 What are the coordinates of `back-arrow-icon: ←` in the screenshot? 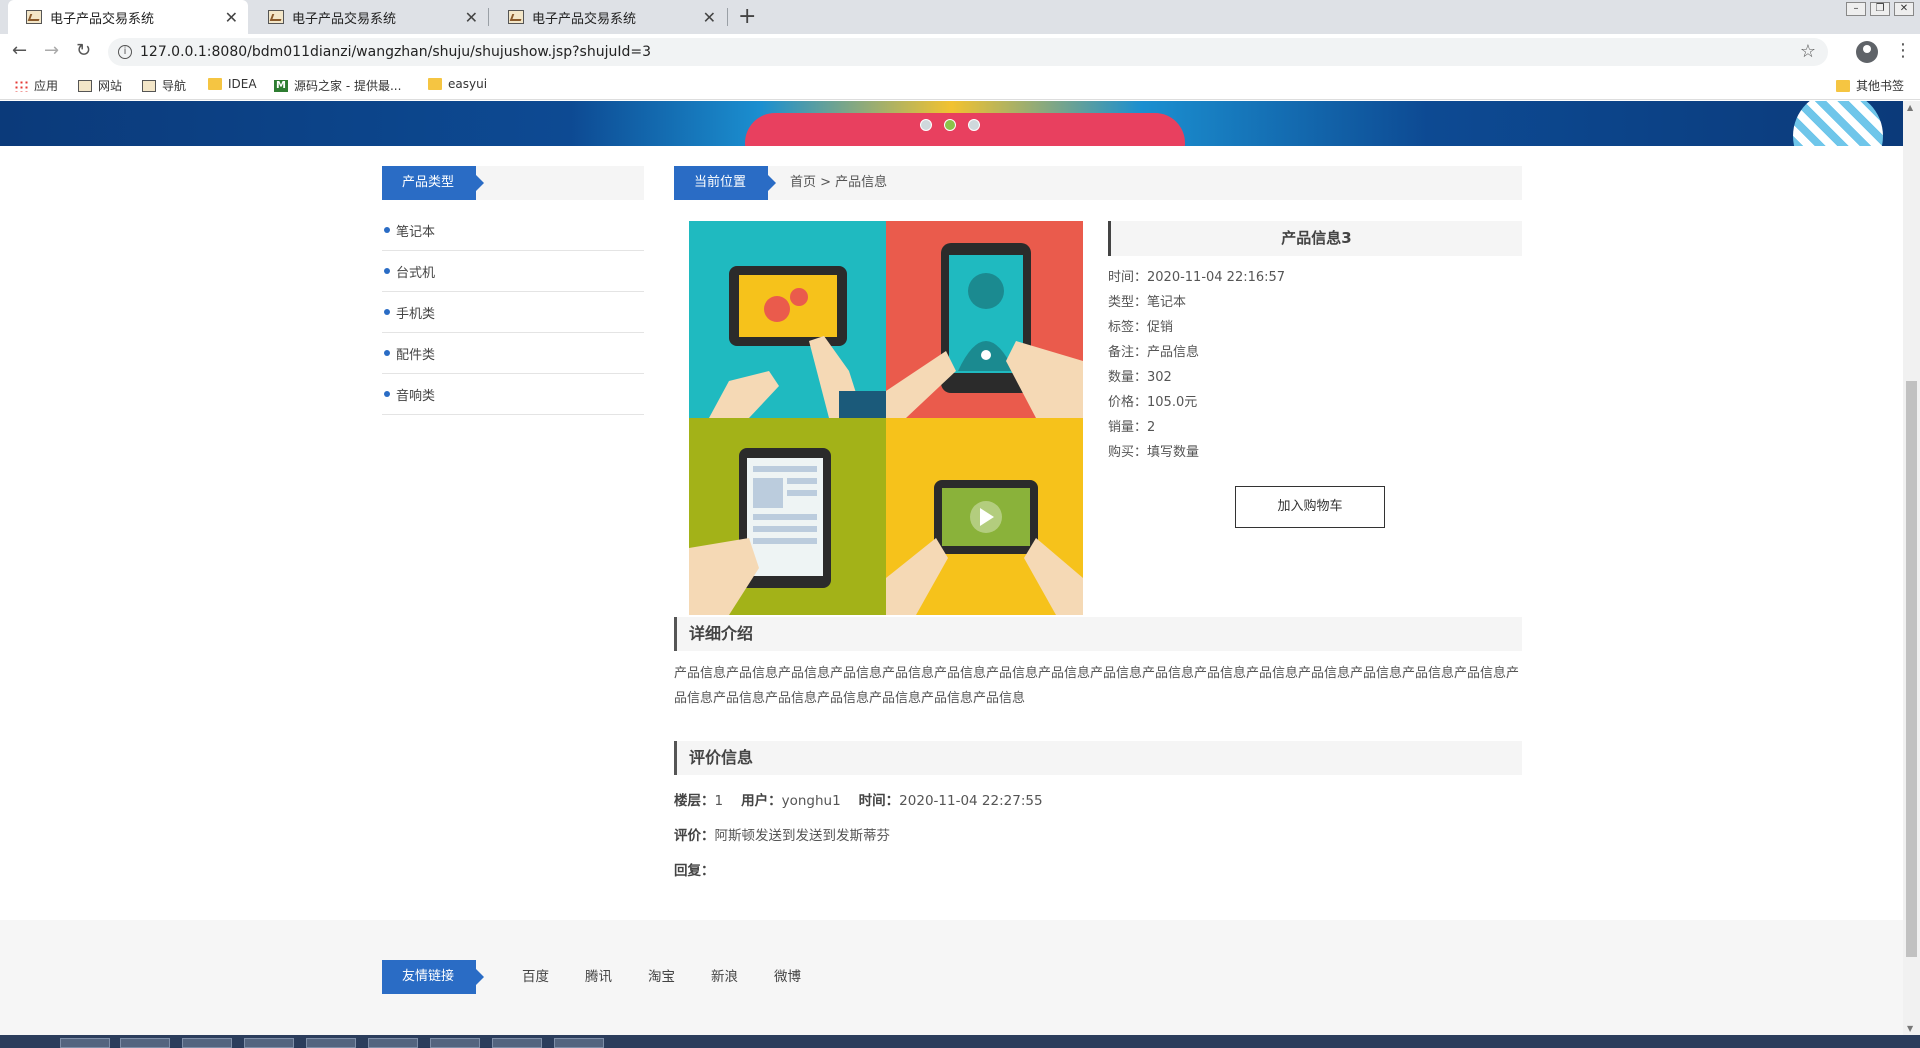 It's located at (19, 50).